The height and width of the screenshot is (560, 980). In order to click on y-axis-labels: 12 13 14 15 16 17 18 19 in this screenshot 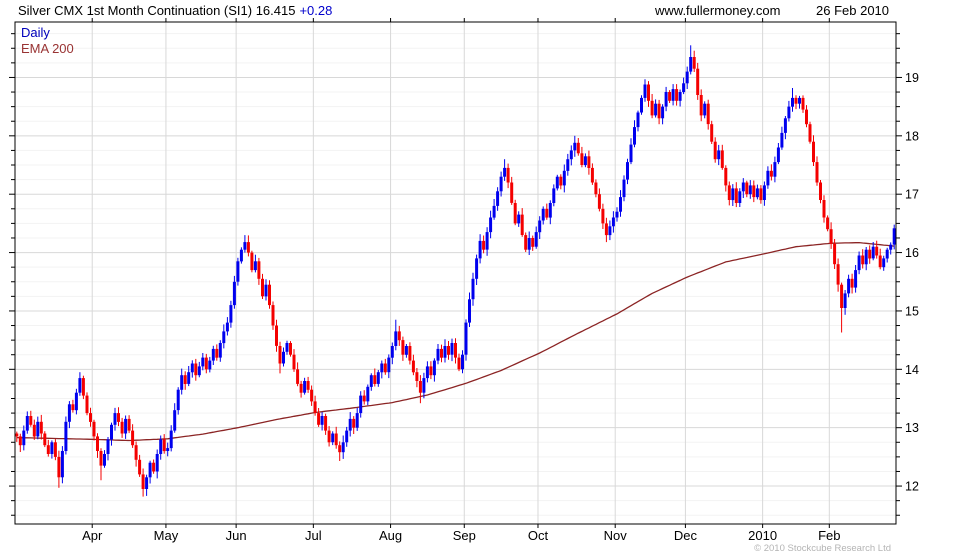, I will do `click(912, 282)`.